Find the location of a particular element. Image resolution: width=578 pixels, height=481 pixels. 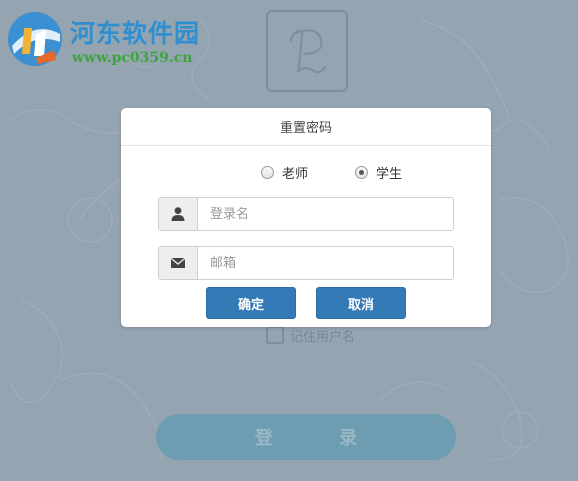

teacher-radio is located at coordinates (267, 172).